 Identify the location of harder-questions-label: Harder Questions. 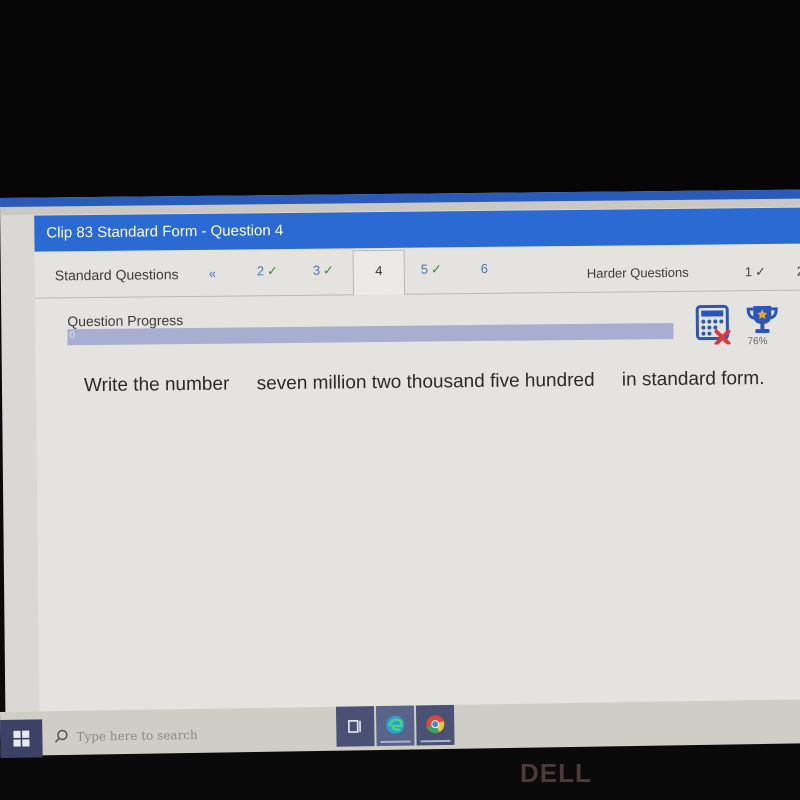
(637, 272).